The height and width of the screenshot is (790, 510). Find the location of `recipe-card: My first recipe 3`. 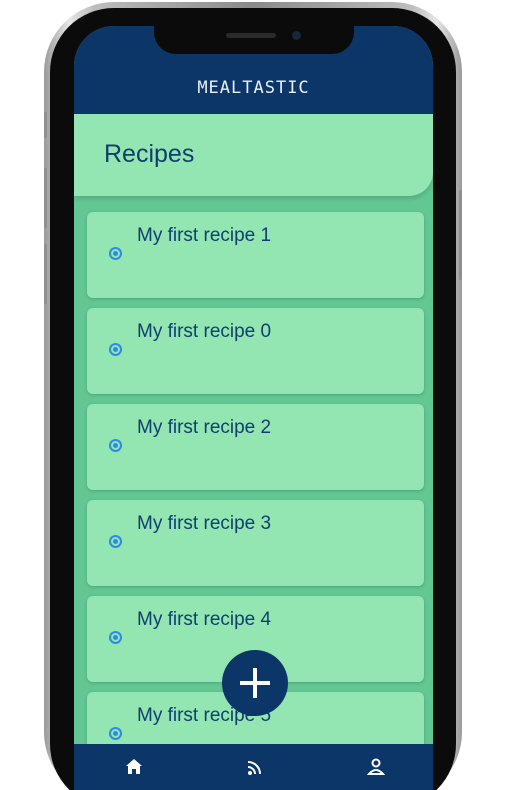

recipe-card: My first recipe 3 is located at coordinates (255, 543).